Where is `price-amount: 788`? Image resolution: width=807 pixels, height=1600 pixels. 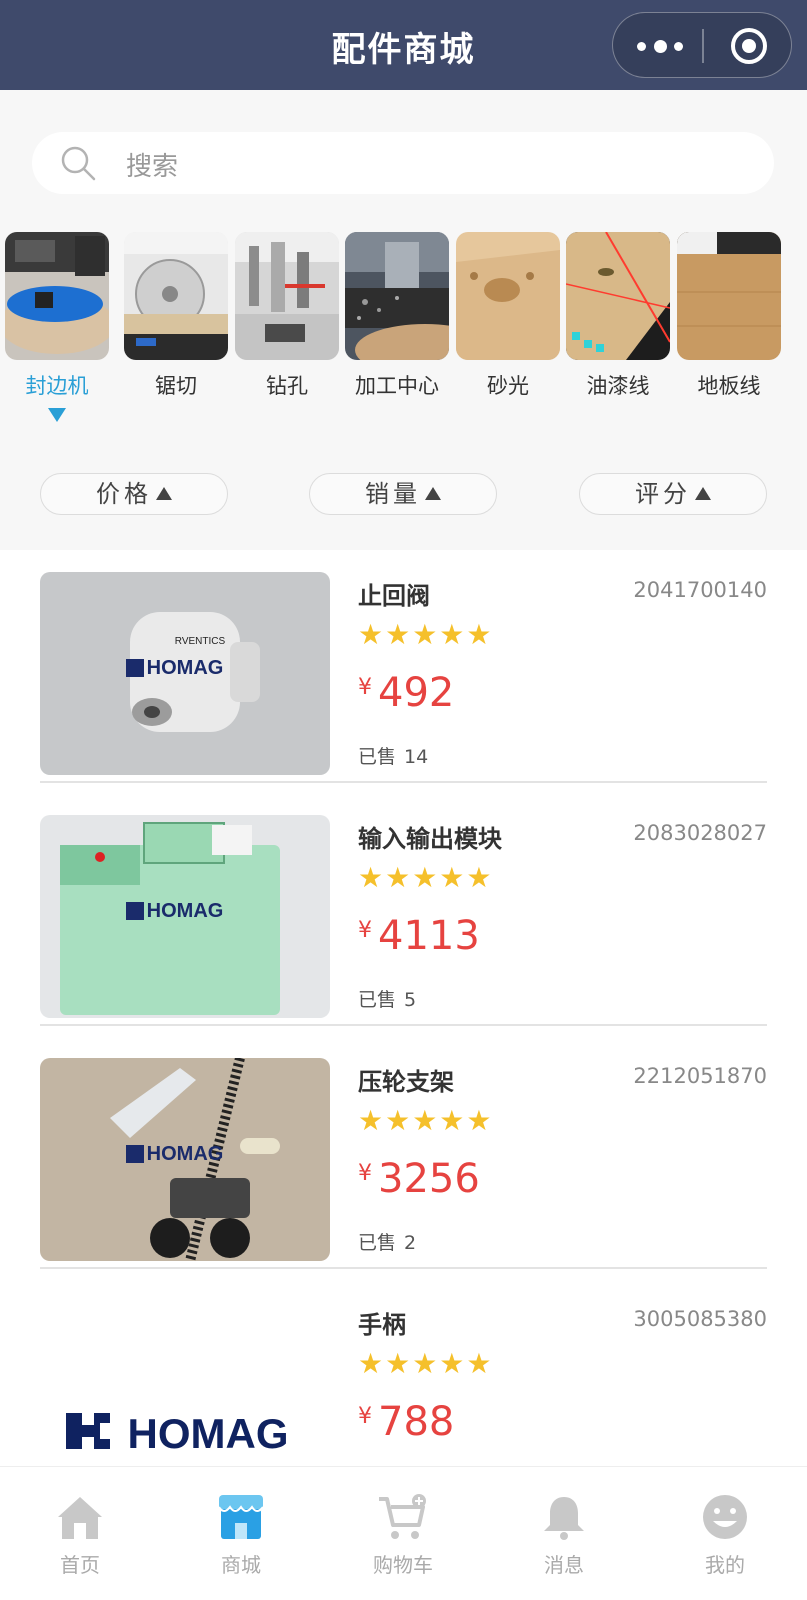 price-amount: 788 is located at coordinates (416, 1422).